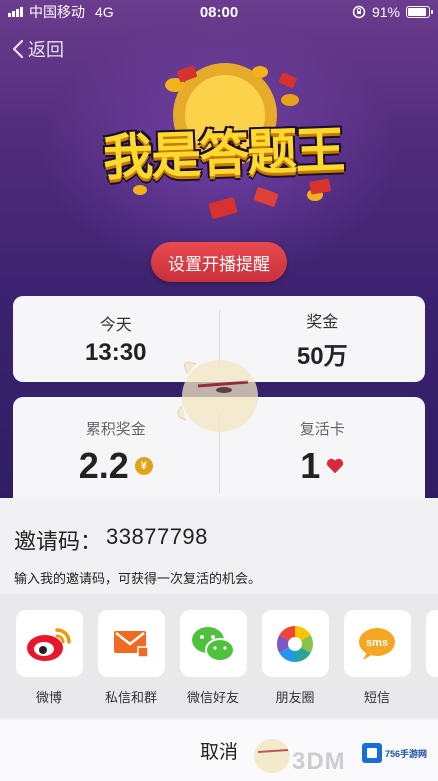 This screenshot has width=438, height=781. What do you see at coordinates (103, 465) in the screenshot?
I see `accumulated-prize-value: 2.2` at bounding box center [103, 465].